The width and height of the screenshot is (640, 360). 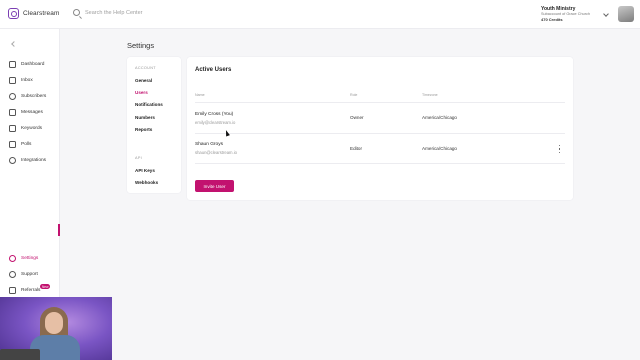 What do you see at coordinates (141, 92) in the screenshot?
I see `menu-item-users: Users` at bounding box center [141, 92].